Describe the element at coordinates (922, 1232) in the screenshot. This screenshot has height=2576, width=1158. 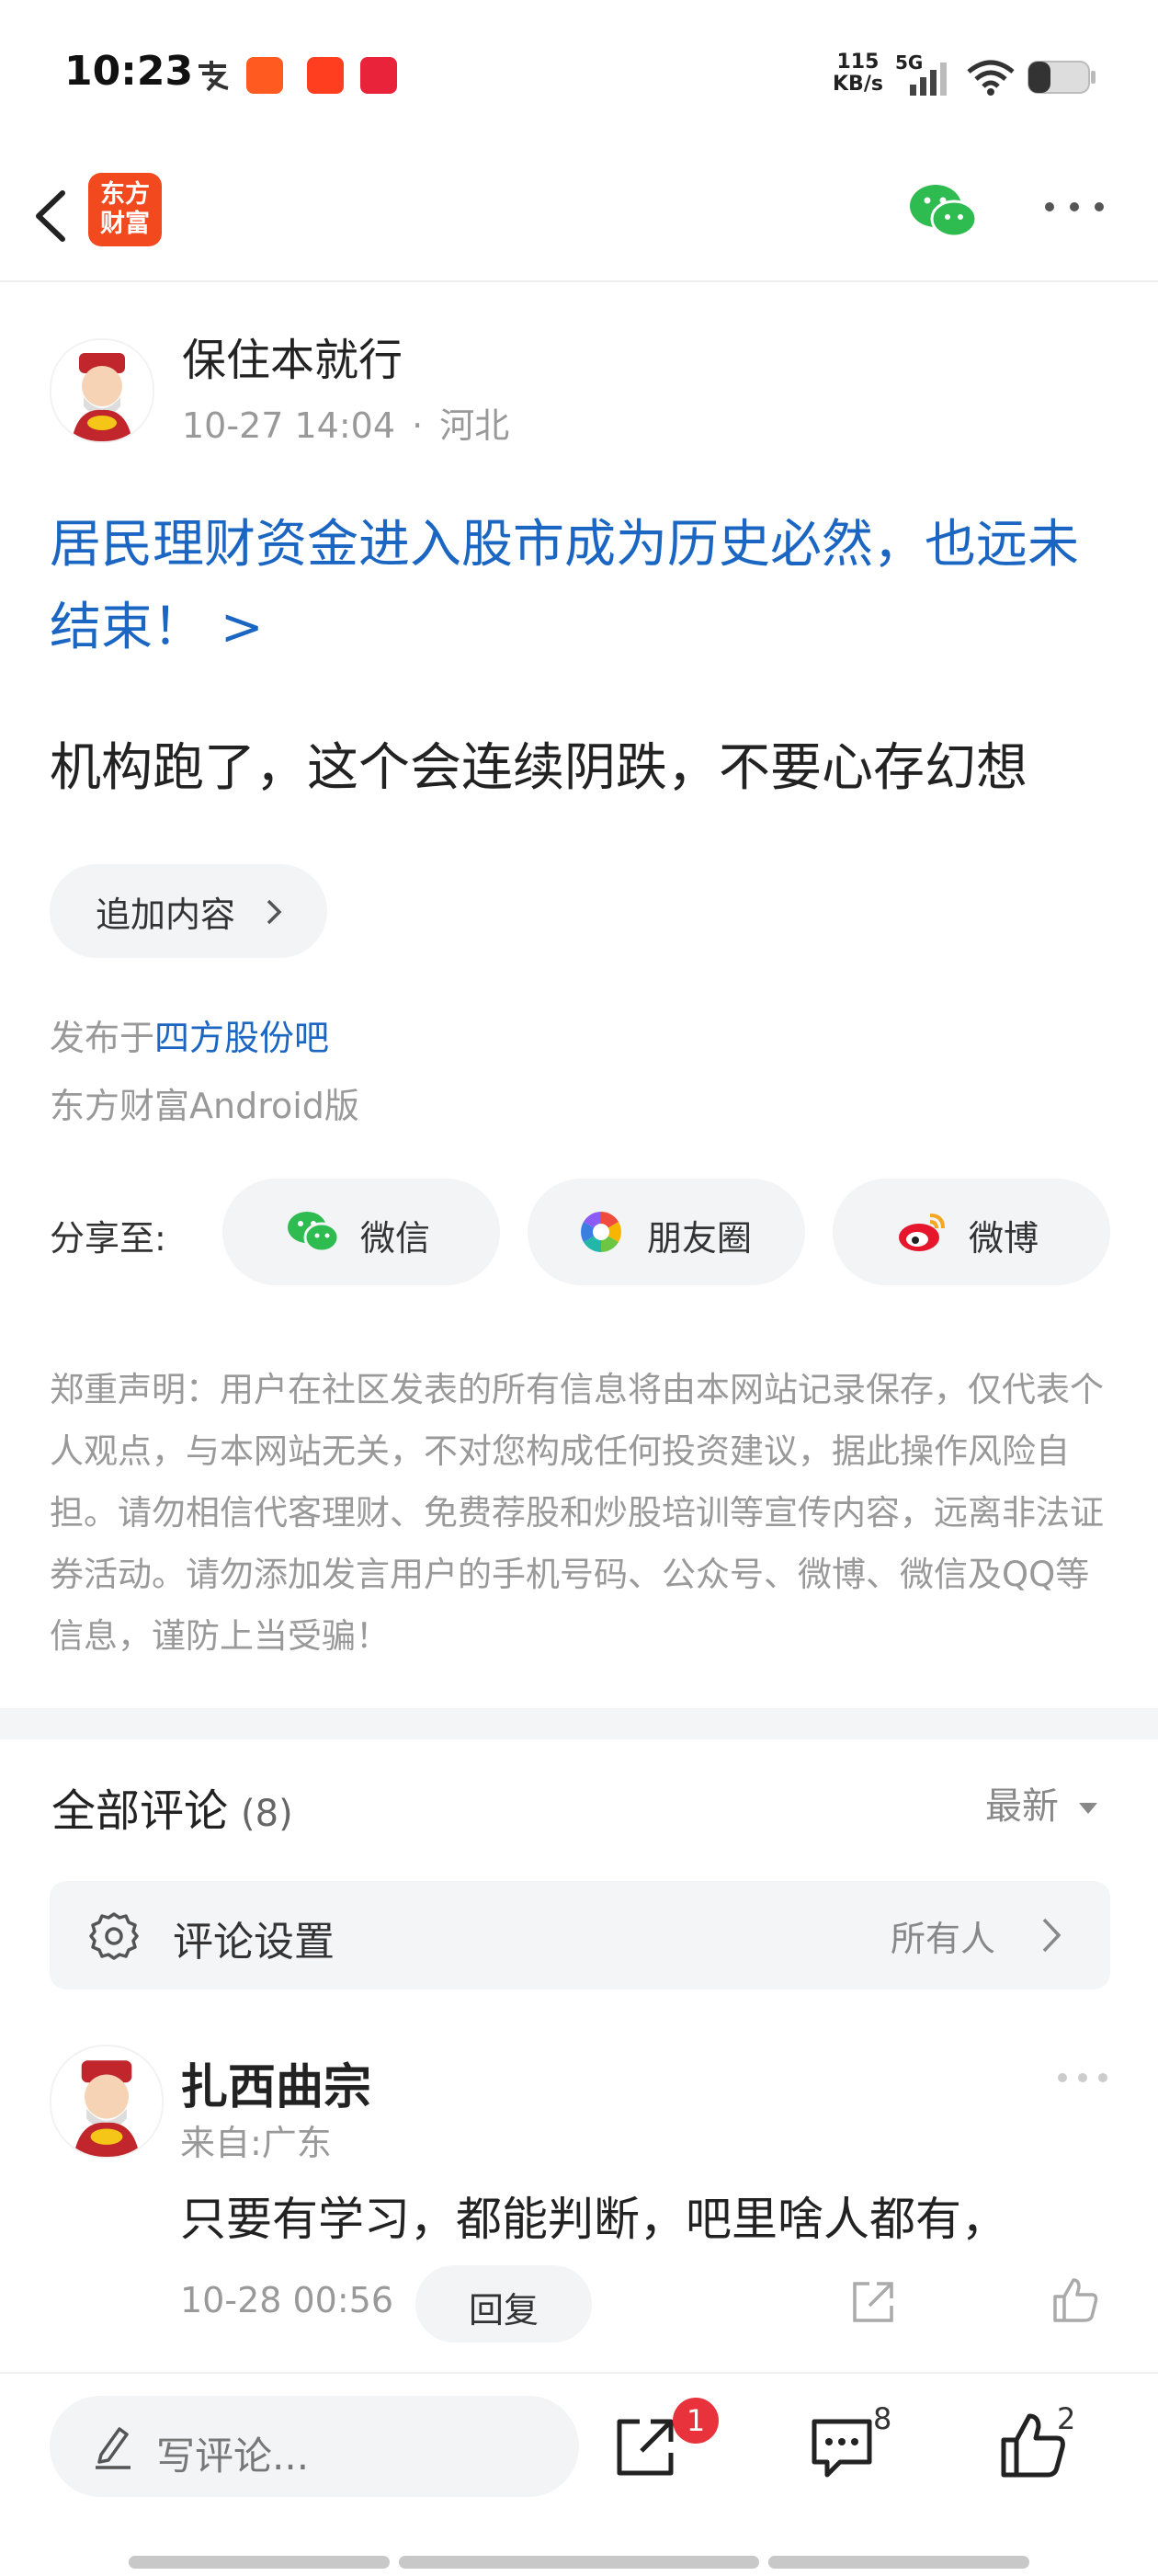
I see `weibo-icon` at that location.